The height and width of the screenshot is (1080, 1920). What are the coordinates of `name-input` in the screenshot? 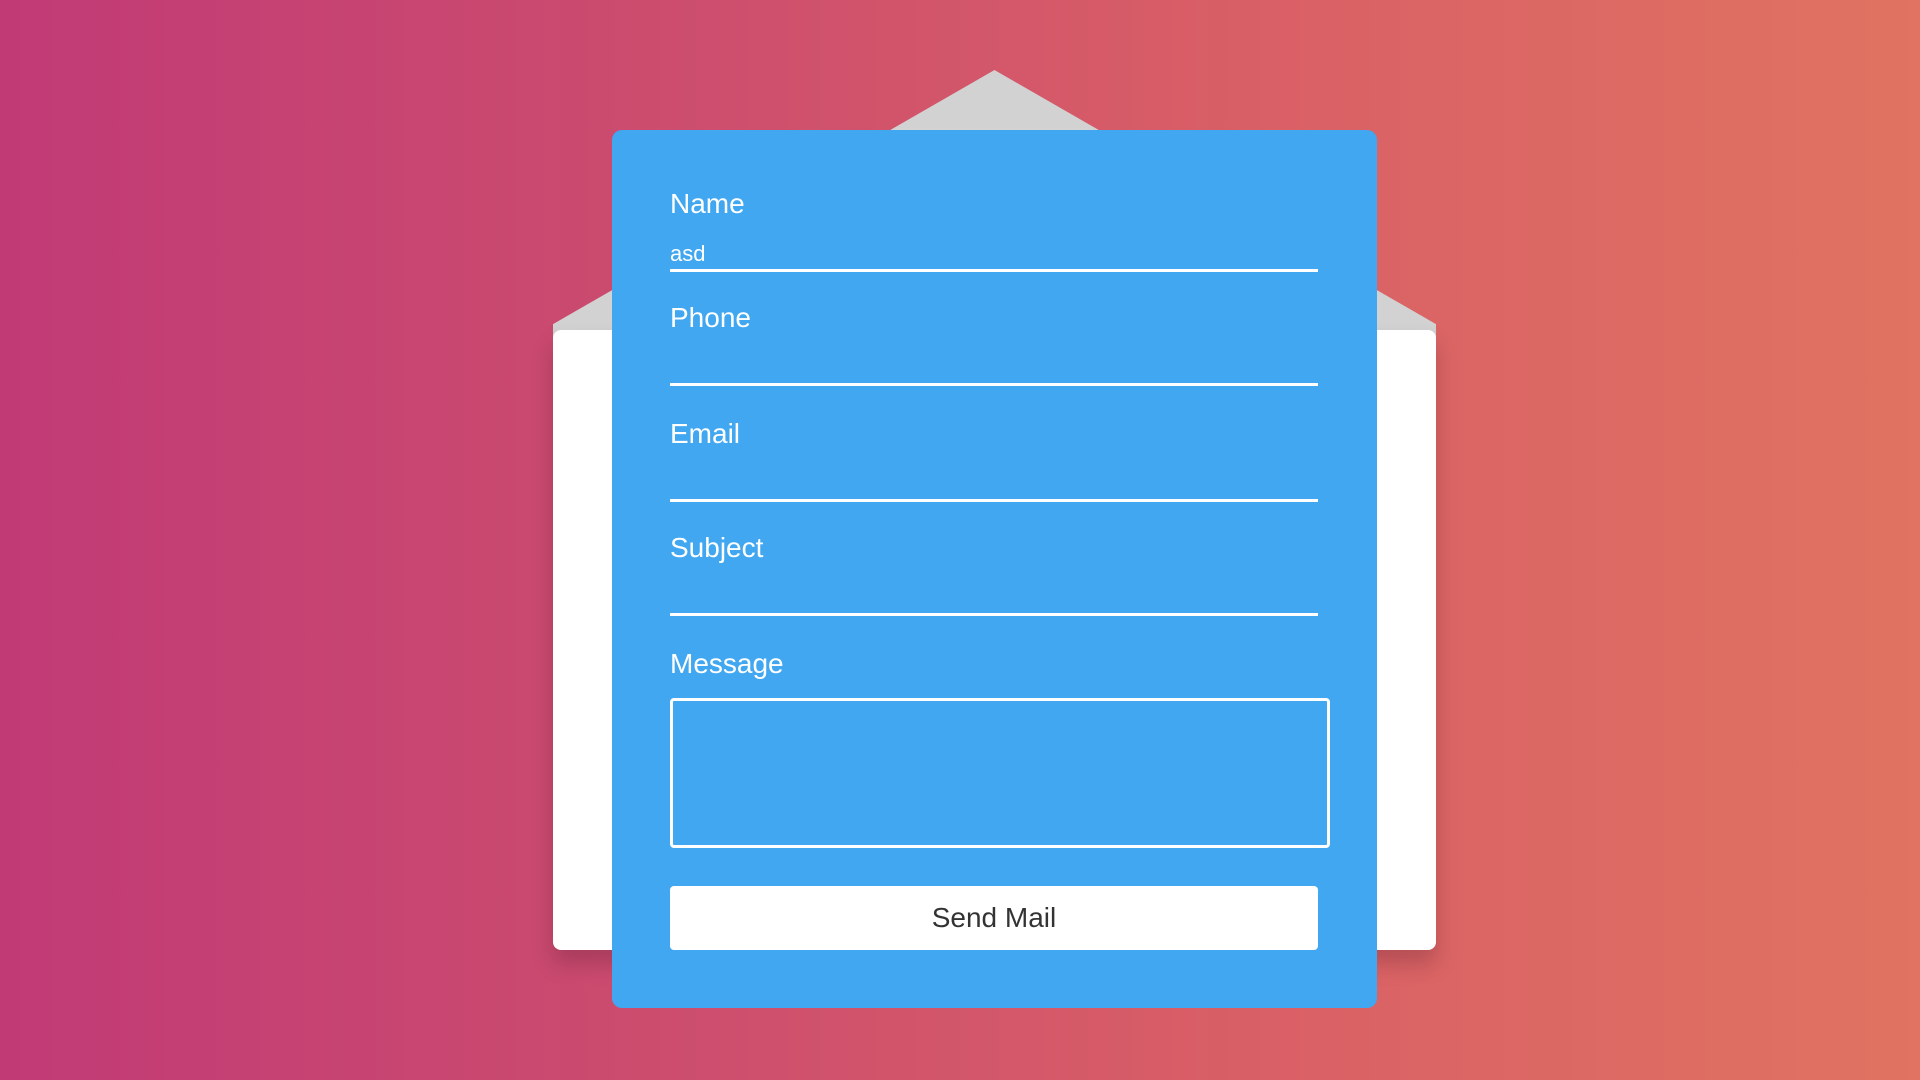 It's located at (994, 255).